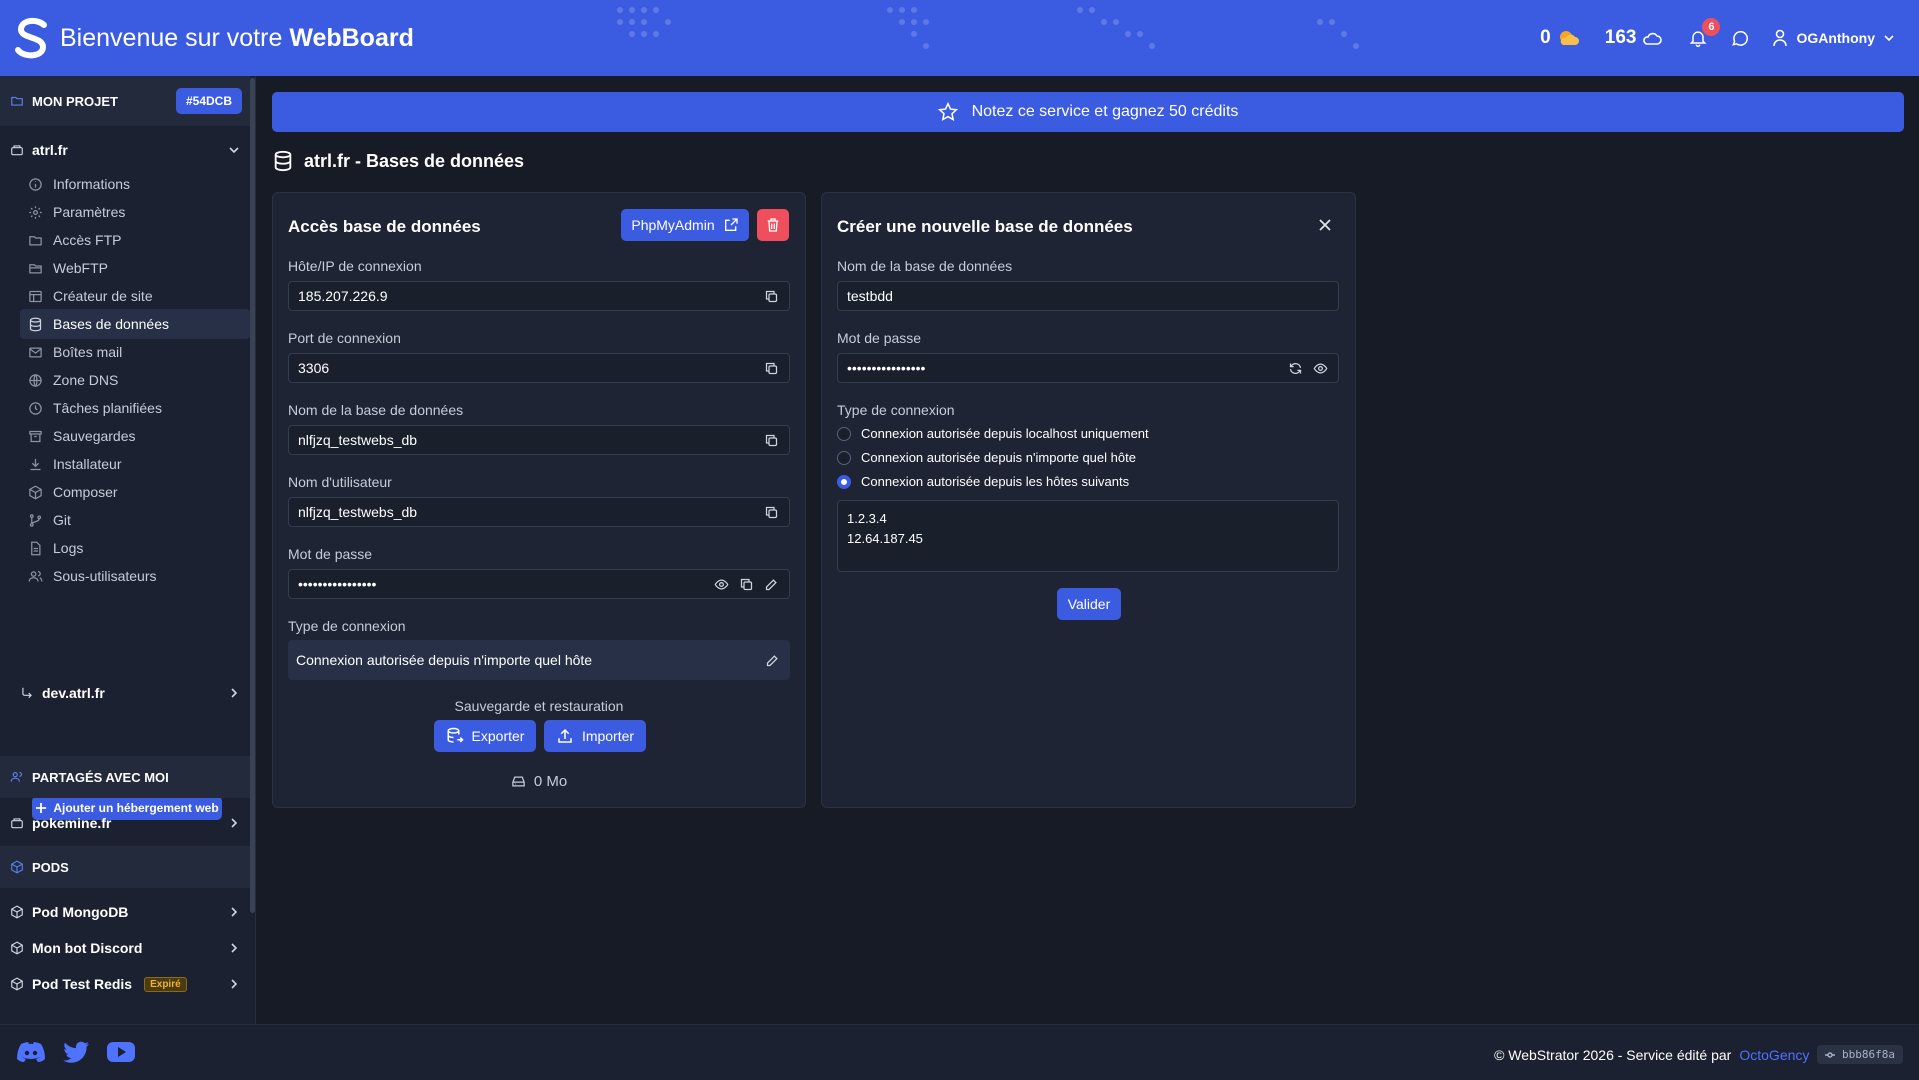  What do you see at coordinates (31, 1053) in the screenshot?
I see `discord-icon` at bounding box center [31, 1053].